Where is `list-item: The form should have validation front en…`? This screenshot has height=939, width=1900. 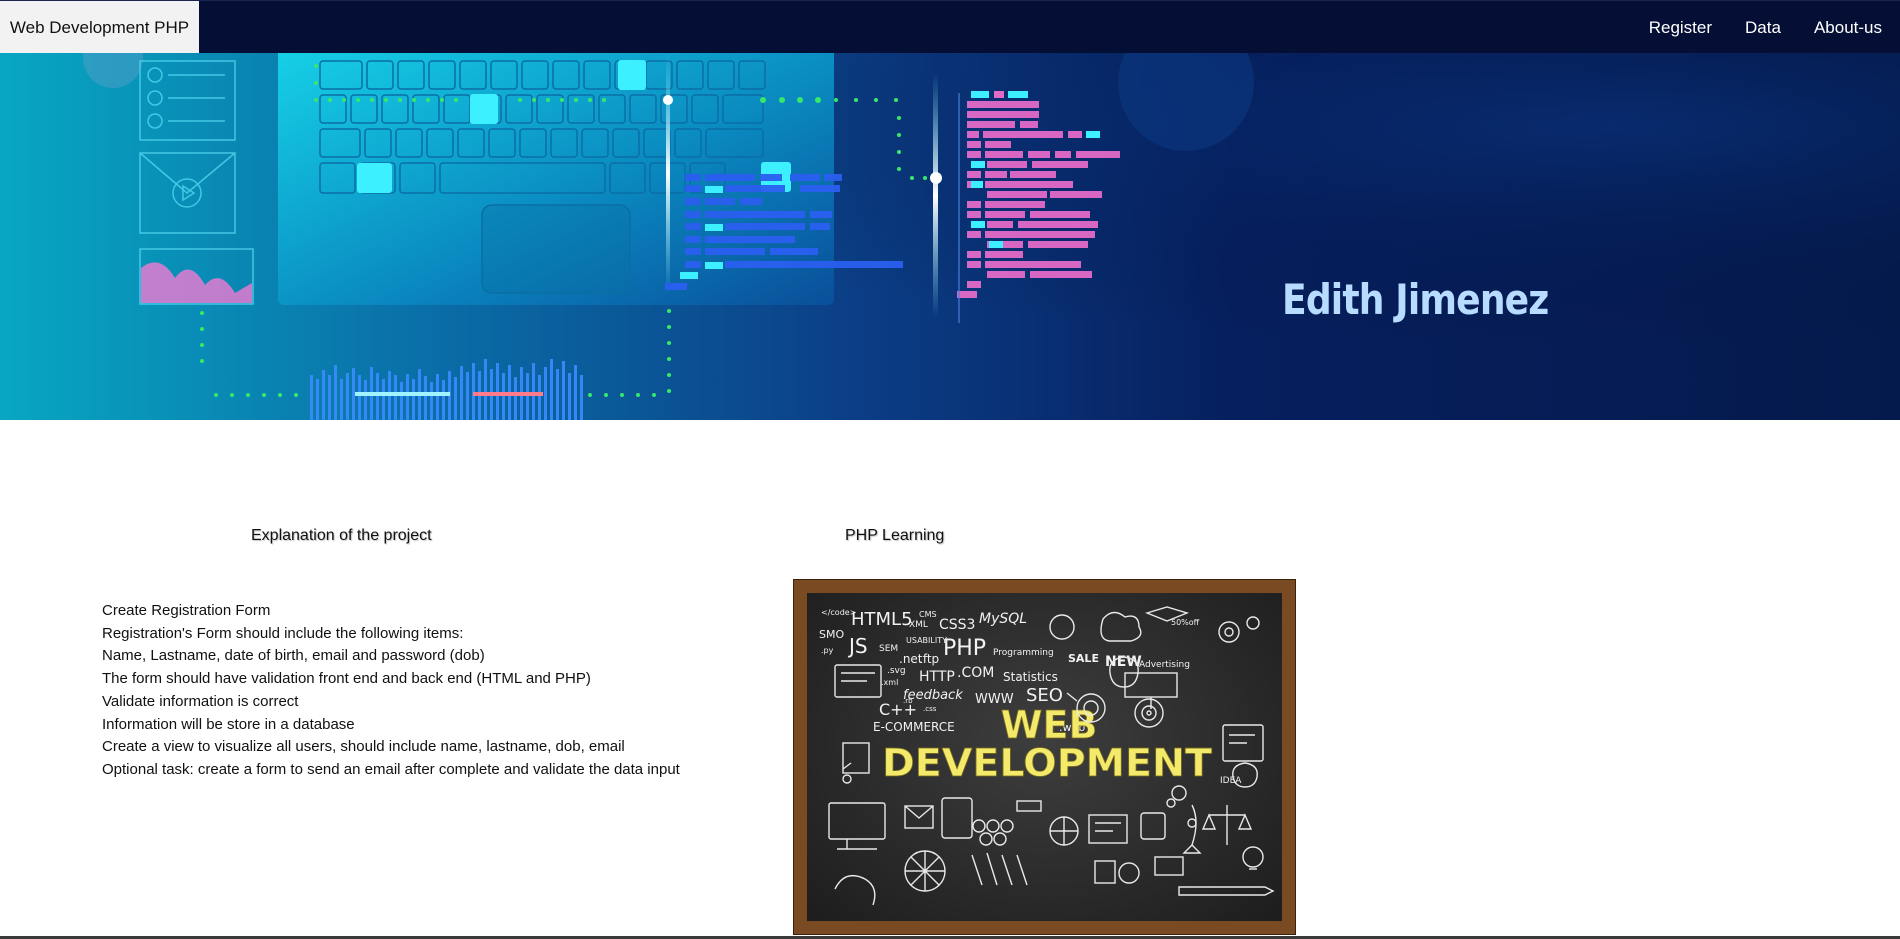
list-item: The form should have validation front en… is located at coordinates (346, 679).